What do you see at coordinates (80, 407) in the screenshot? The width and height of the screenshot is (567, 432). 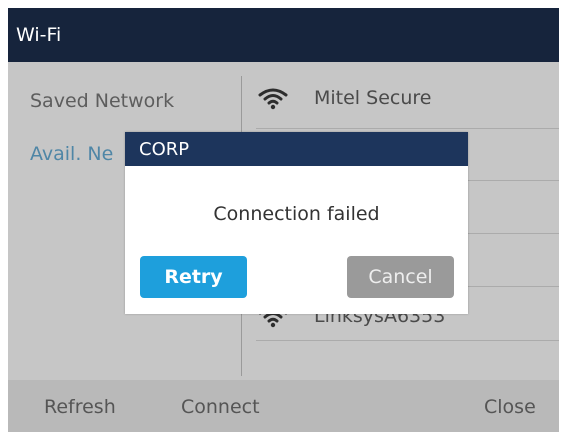 I see `refresh-softkey: Refresh` at bounding box center [80, 407].